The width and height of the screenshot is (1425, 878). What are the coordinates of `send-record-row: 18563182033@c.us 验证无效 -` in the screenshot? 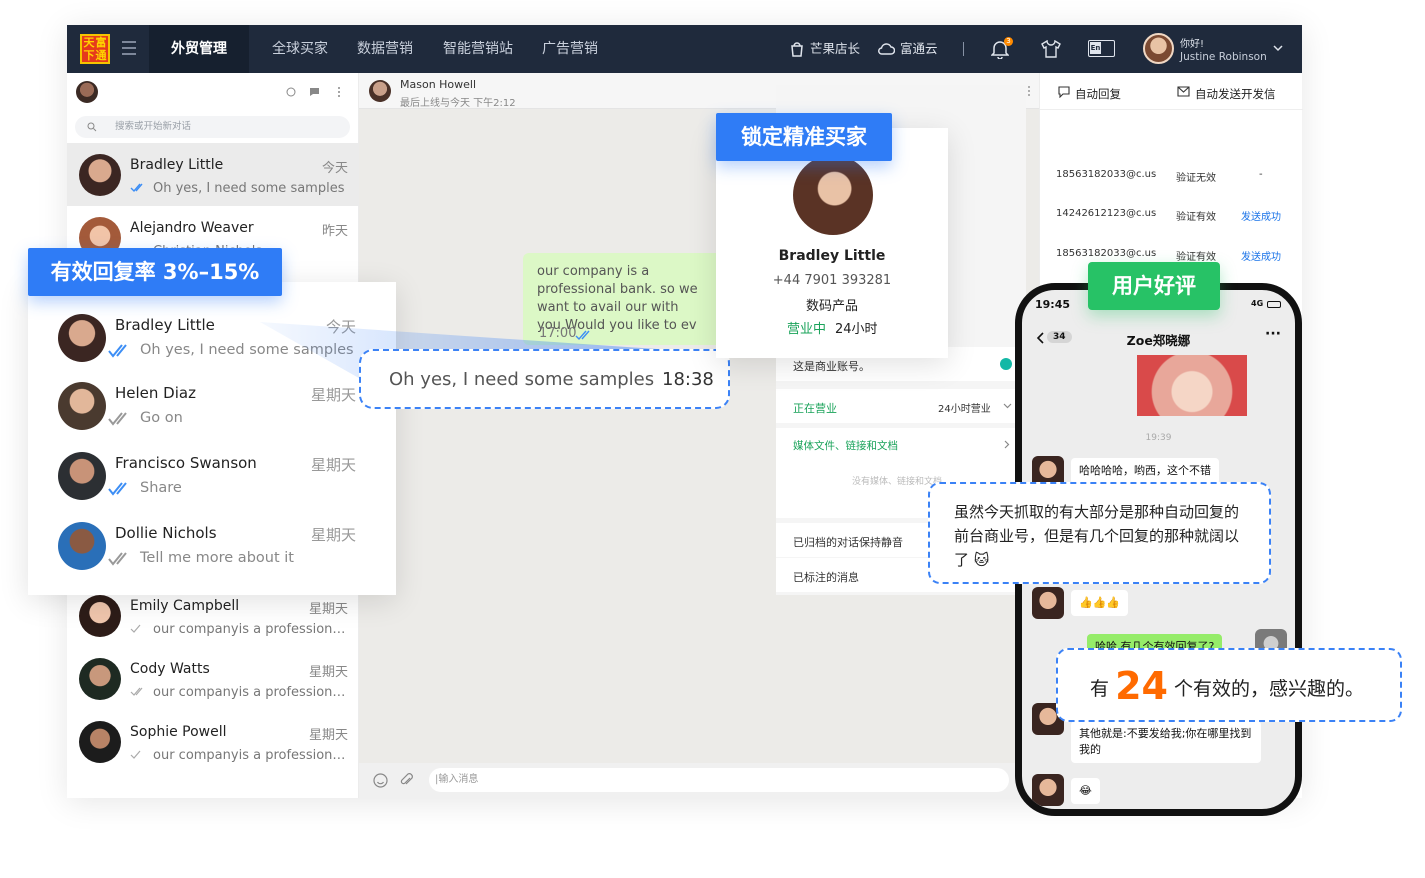 It's located at (1173, 179).